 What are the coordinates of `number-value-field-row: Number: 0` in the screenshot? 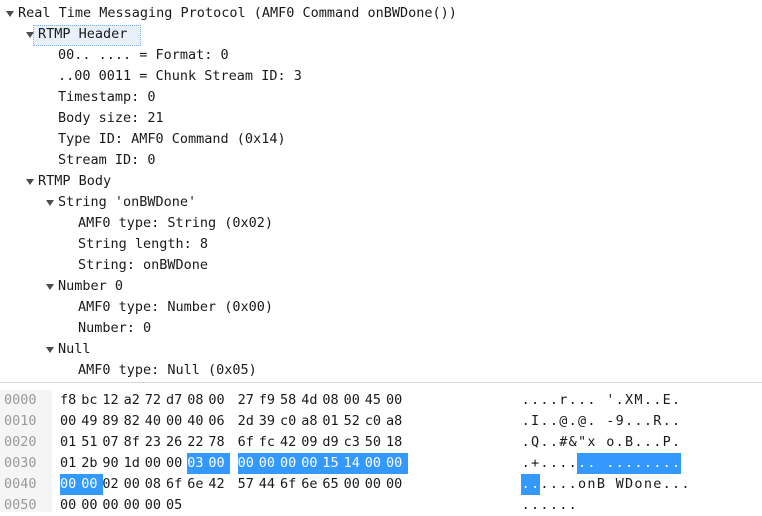 It's located at (381, 328).